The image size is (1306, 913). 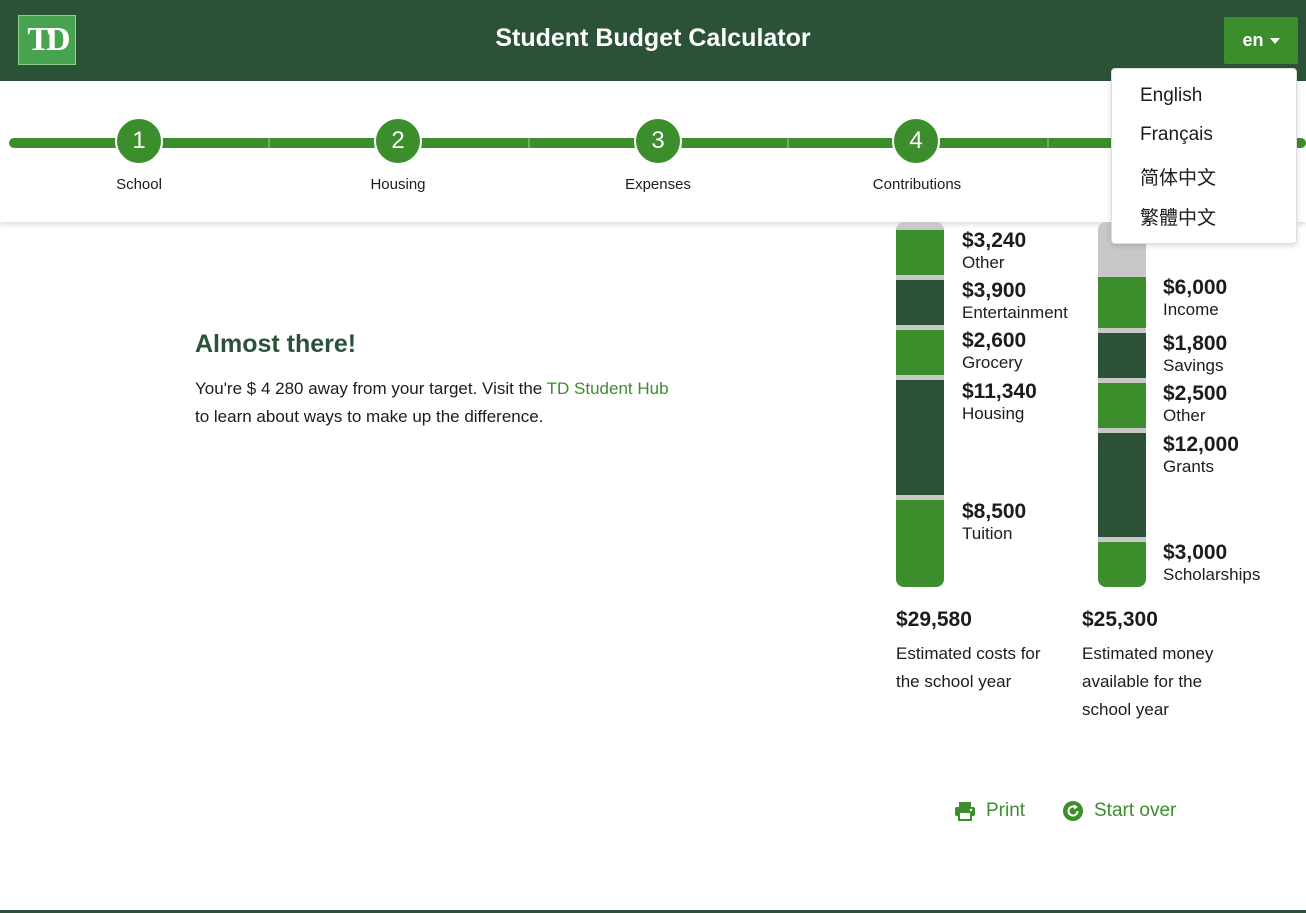 What do you see at coordinates (608, 388) in the screenshot?
I see `td-student-hub-link: TD Student Hub` at bounding box center [608, 388].